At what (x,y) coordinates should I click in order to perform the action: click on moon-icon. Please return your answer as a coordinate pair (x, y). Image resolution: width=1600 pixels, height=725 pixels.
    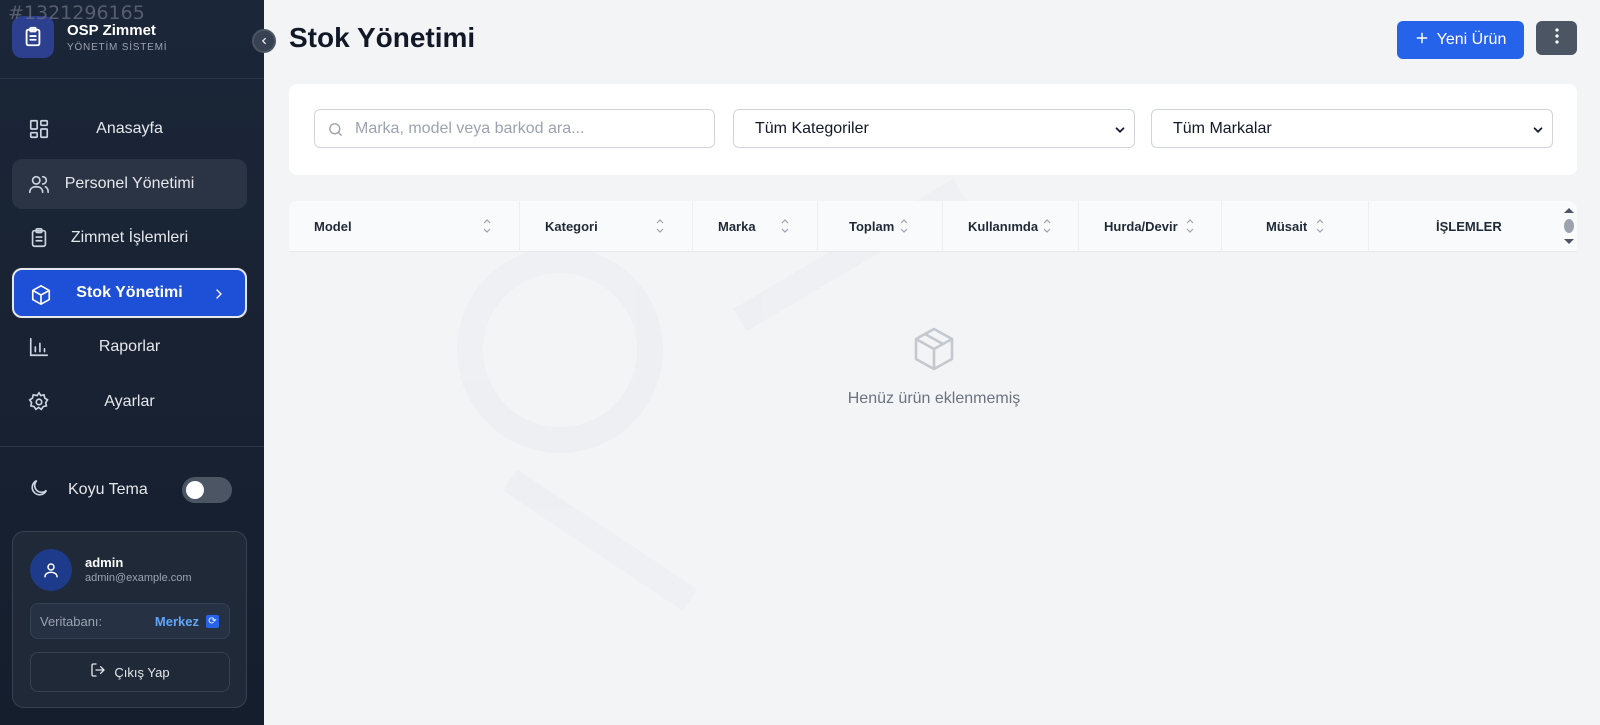
    Looking at the image, I should click on (39, 490).